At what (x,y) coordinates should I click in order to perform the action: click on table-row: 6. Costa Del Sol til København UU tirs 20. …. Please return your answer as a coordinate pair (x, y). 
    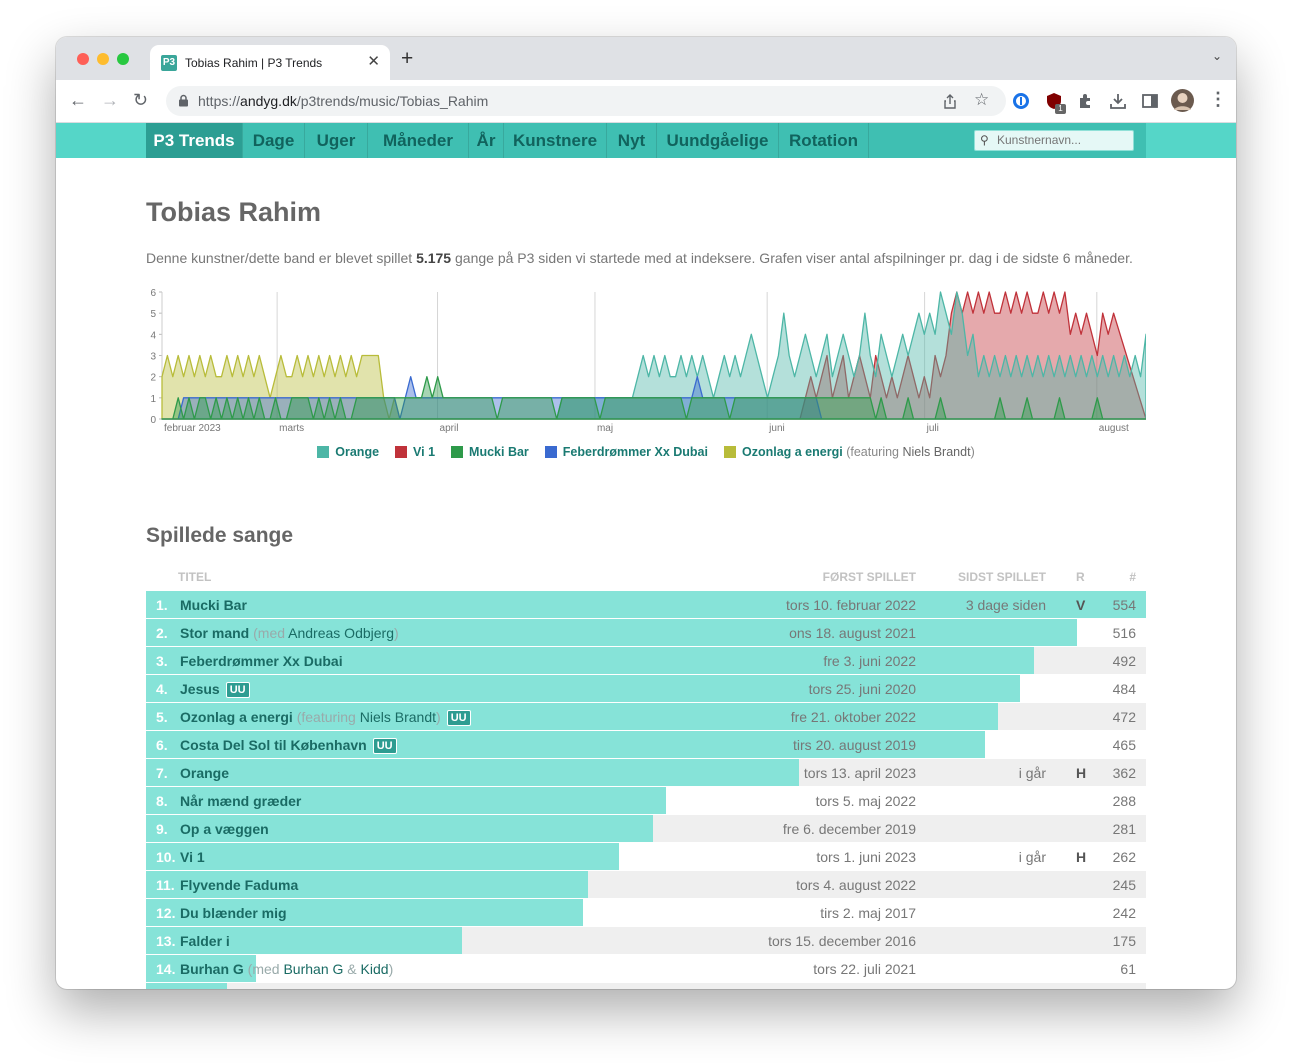
    Looking at the image, I should click on (646, 744).